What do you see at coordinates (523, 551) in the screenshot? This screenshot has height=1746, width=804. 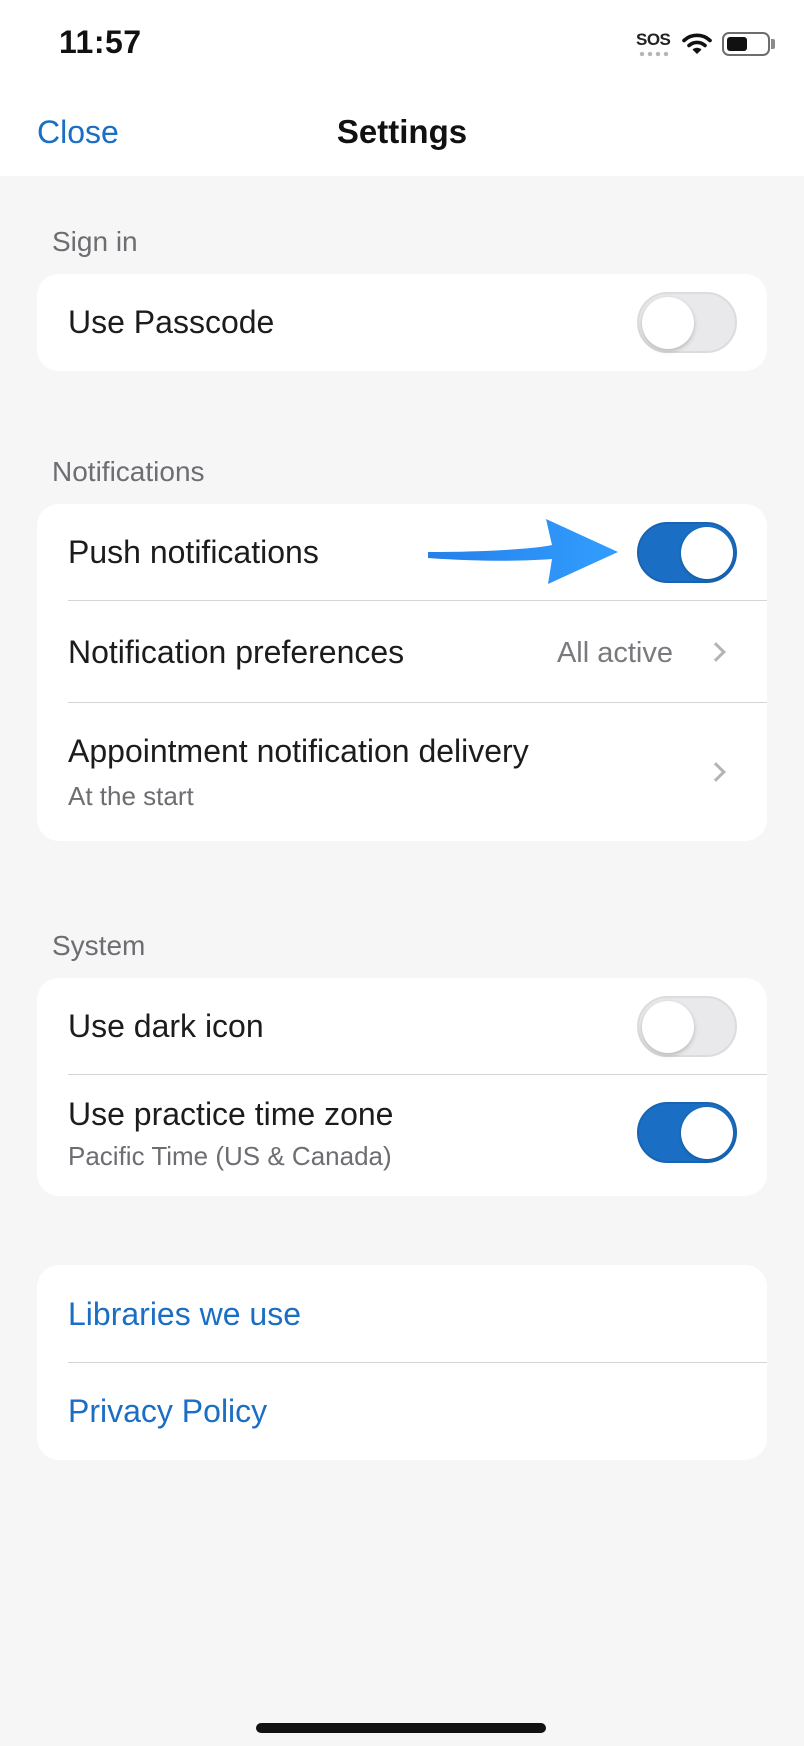 I see `annotation-arrow-icon` at bounding box center [523, 551].